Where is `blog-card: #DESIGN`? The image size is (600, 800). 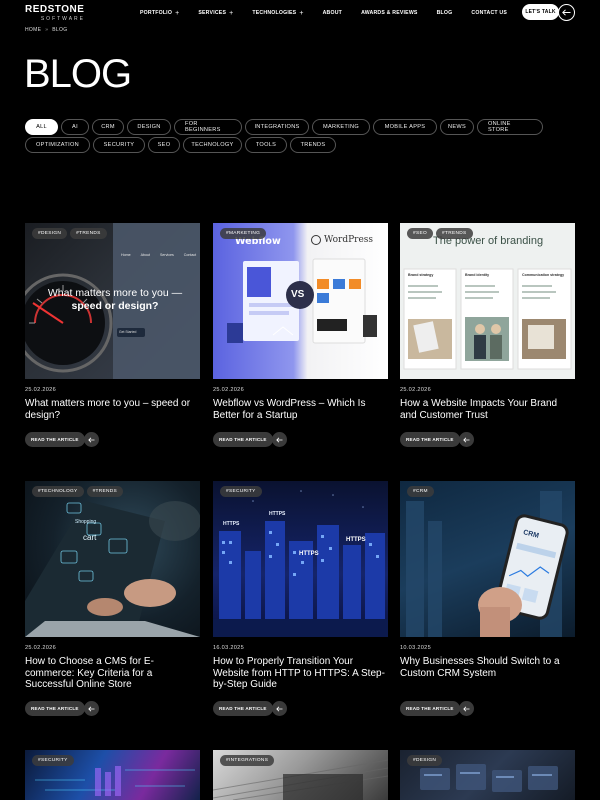 blog-card: #DESIGN is located at coordinates (487, 775).